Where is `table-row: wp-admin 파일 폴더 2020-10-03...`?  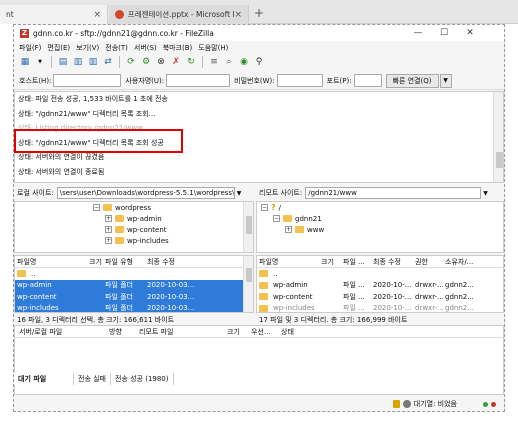
table-row: wp-admin 파일 폴더 2020-10-03... is located at coordinates (134, 285).